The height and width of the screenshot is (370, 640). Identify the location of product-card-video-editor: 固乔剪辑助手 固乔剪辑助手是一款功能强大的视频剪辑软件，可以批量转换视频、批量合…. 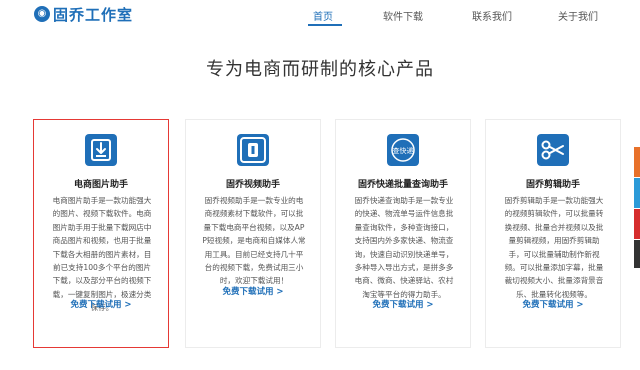
(553, 233).